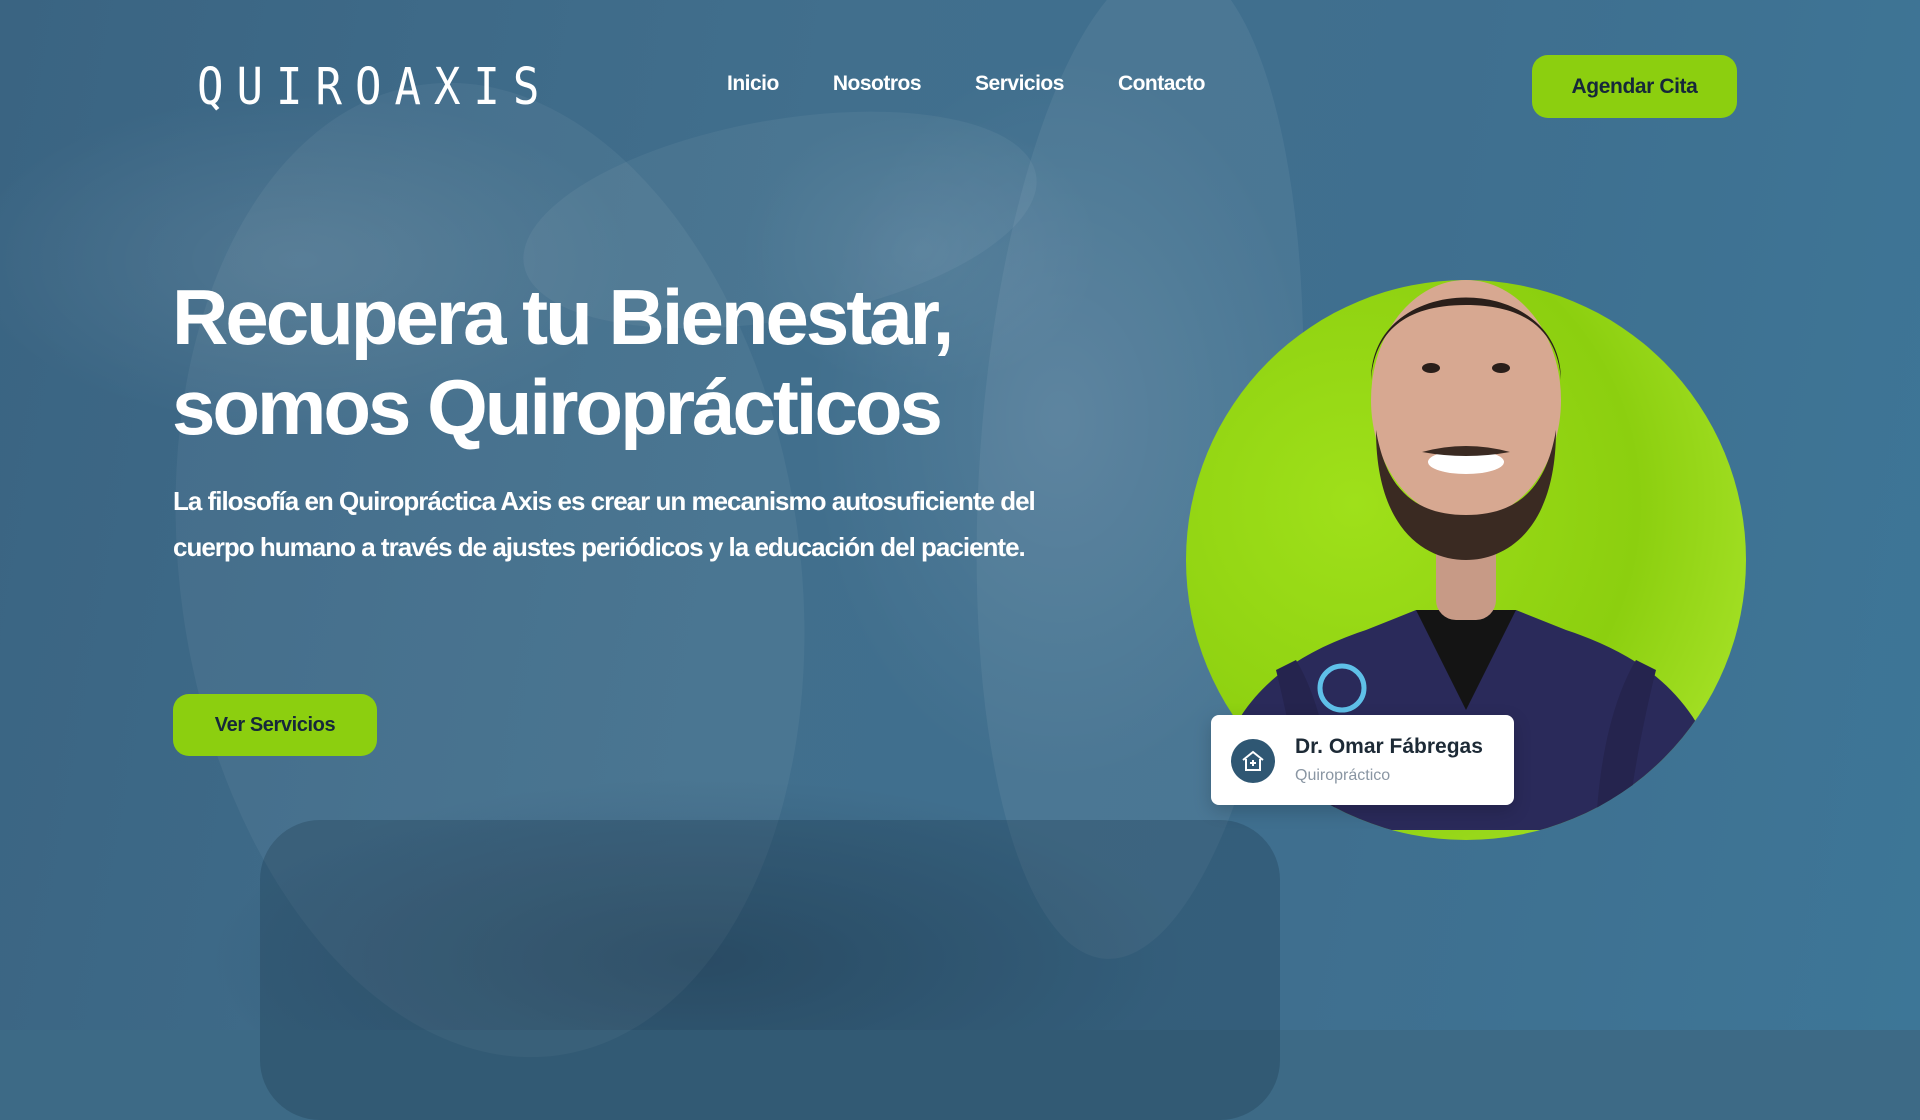 The height and width of the screenshot is (1120, 1920). What do you see at coordinates (557, 407) in the screenshot?
I see `hero-title-line-2: somos Quiroprácticos` at bounding box center [557, 407].